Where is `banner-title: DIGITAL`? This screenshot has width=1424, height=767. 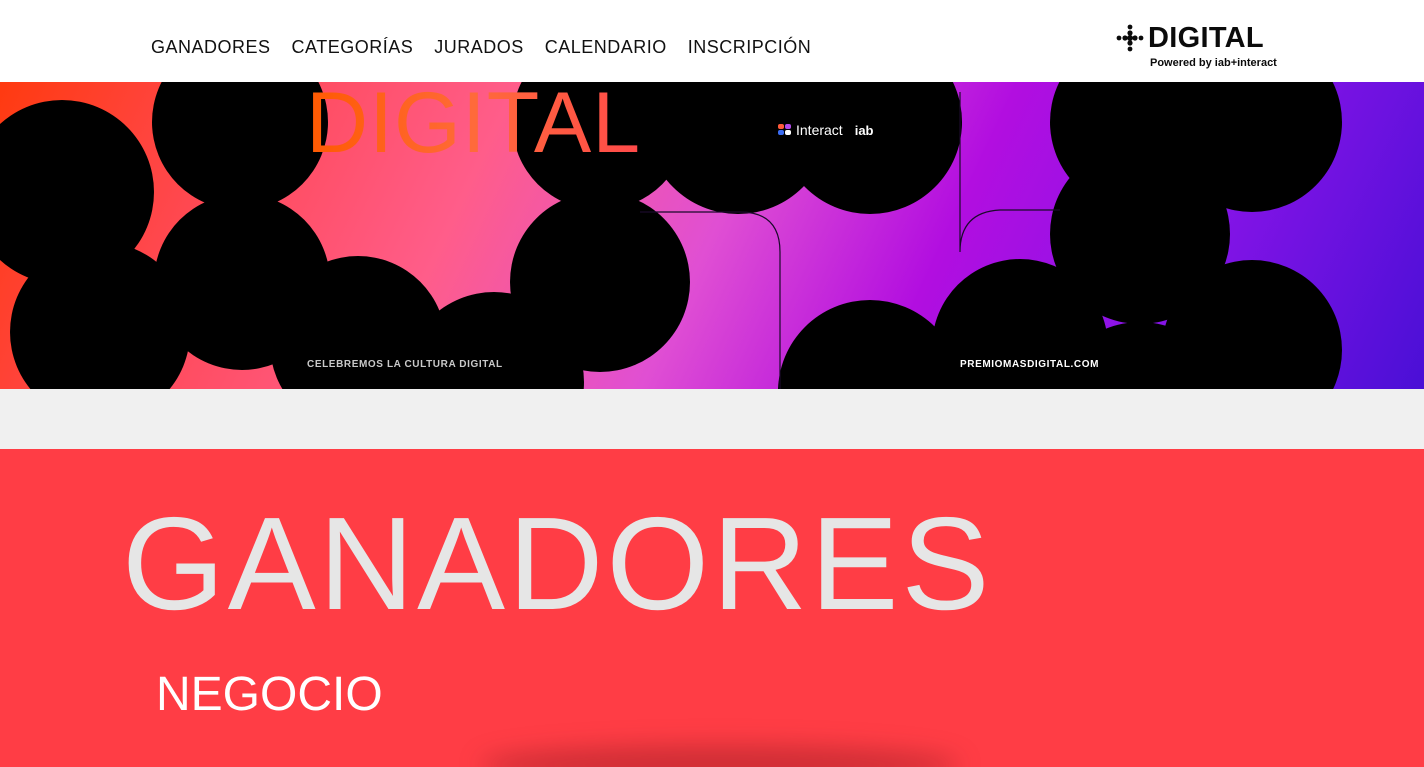 banner-title: DIGITAL is located at coordinates (474, 126).